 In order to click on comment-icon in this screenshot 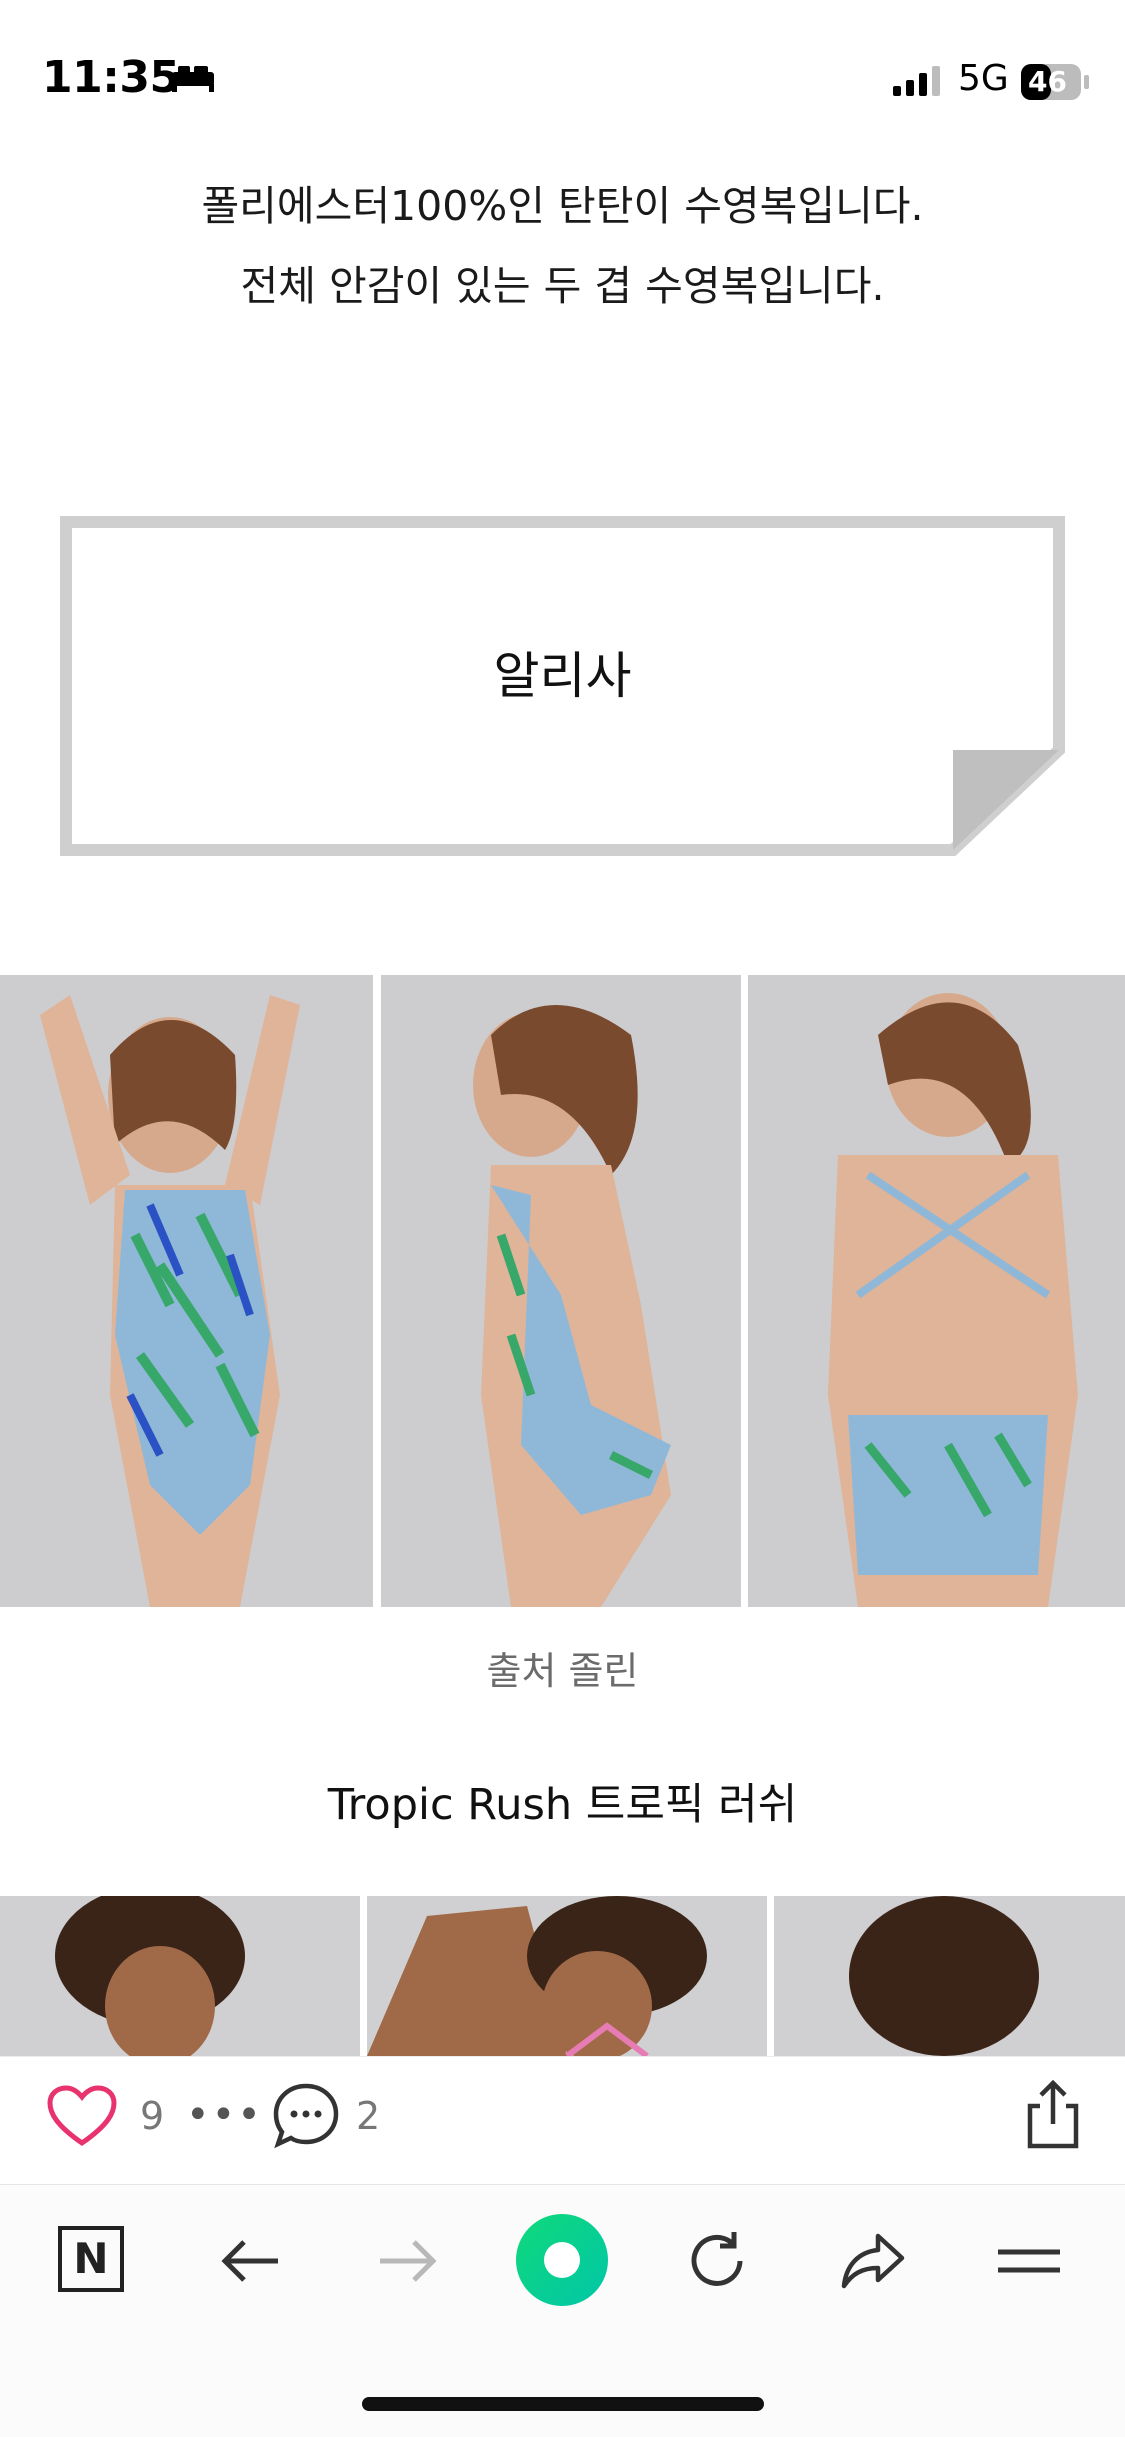, I will do `click(306, 2116)`.